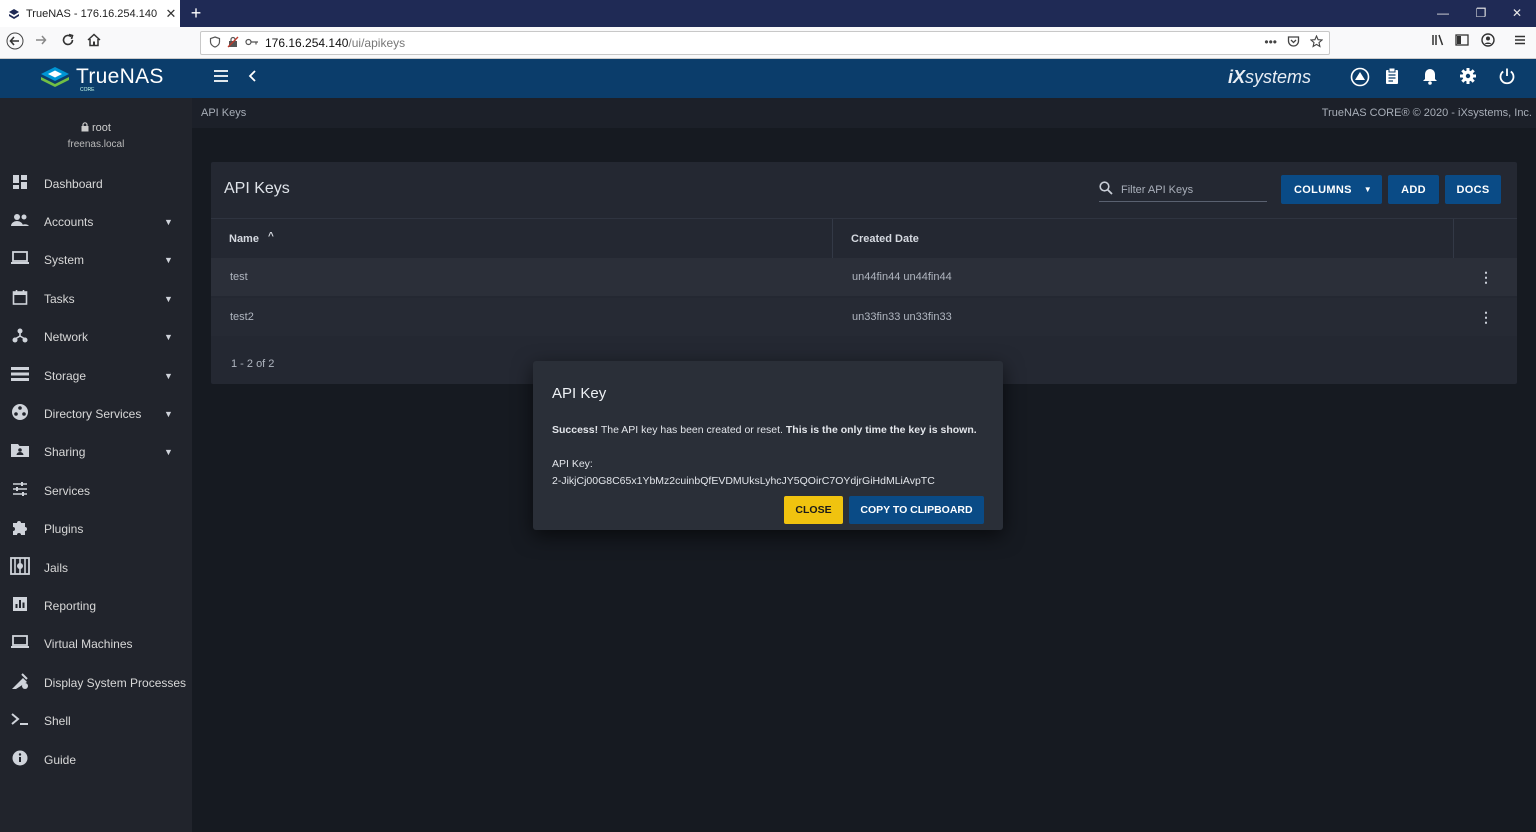 Image resolution: width=1536 pixels, height=832 pixels. I want to click on truenas-logo: TrueNAS, so click(102, 77).